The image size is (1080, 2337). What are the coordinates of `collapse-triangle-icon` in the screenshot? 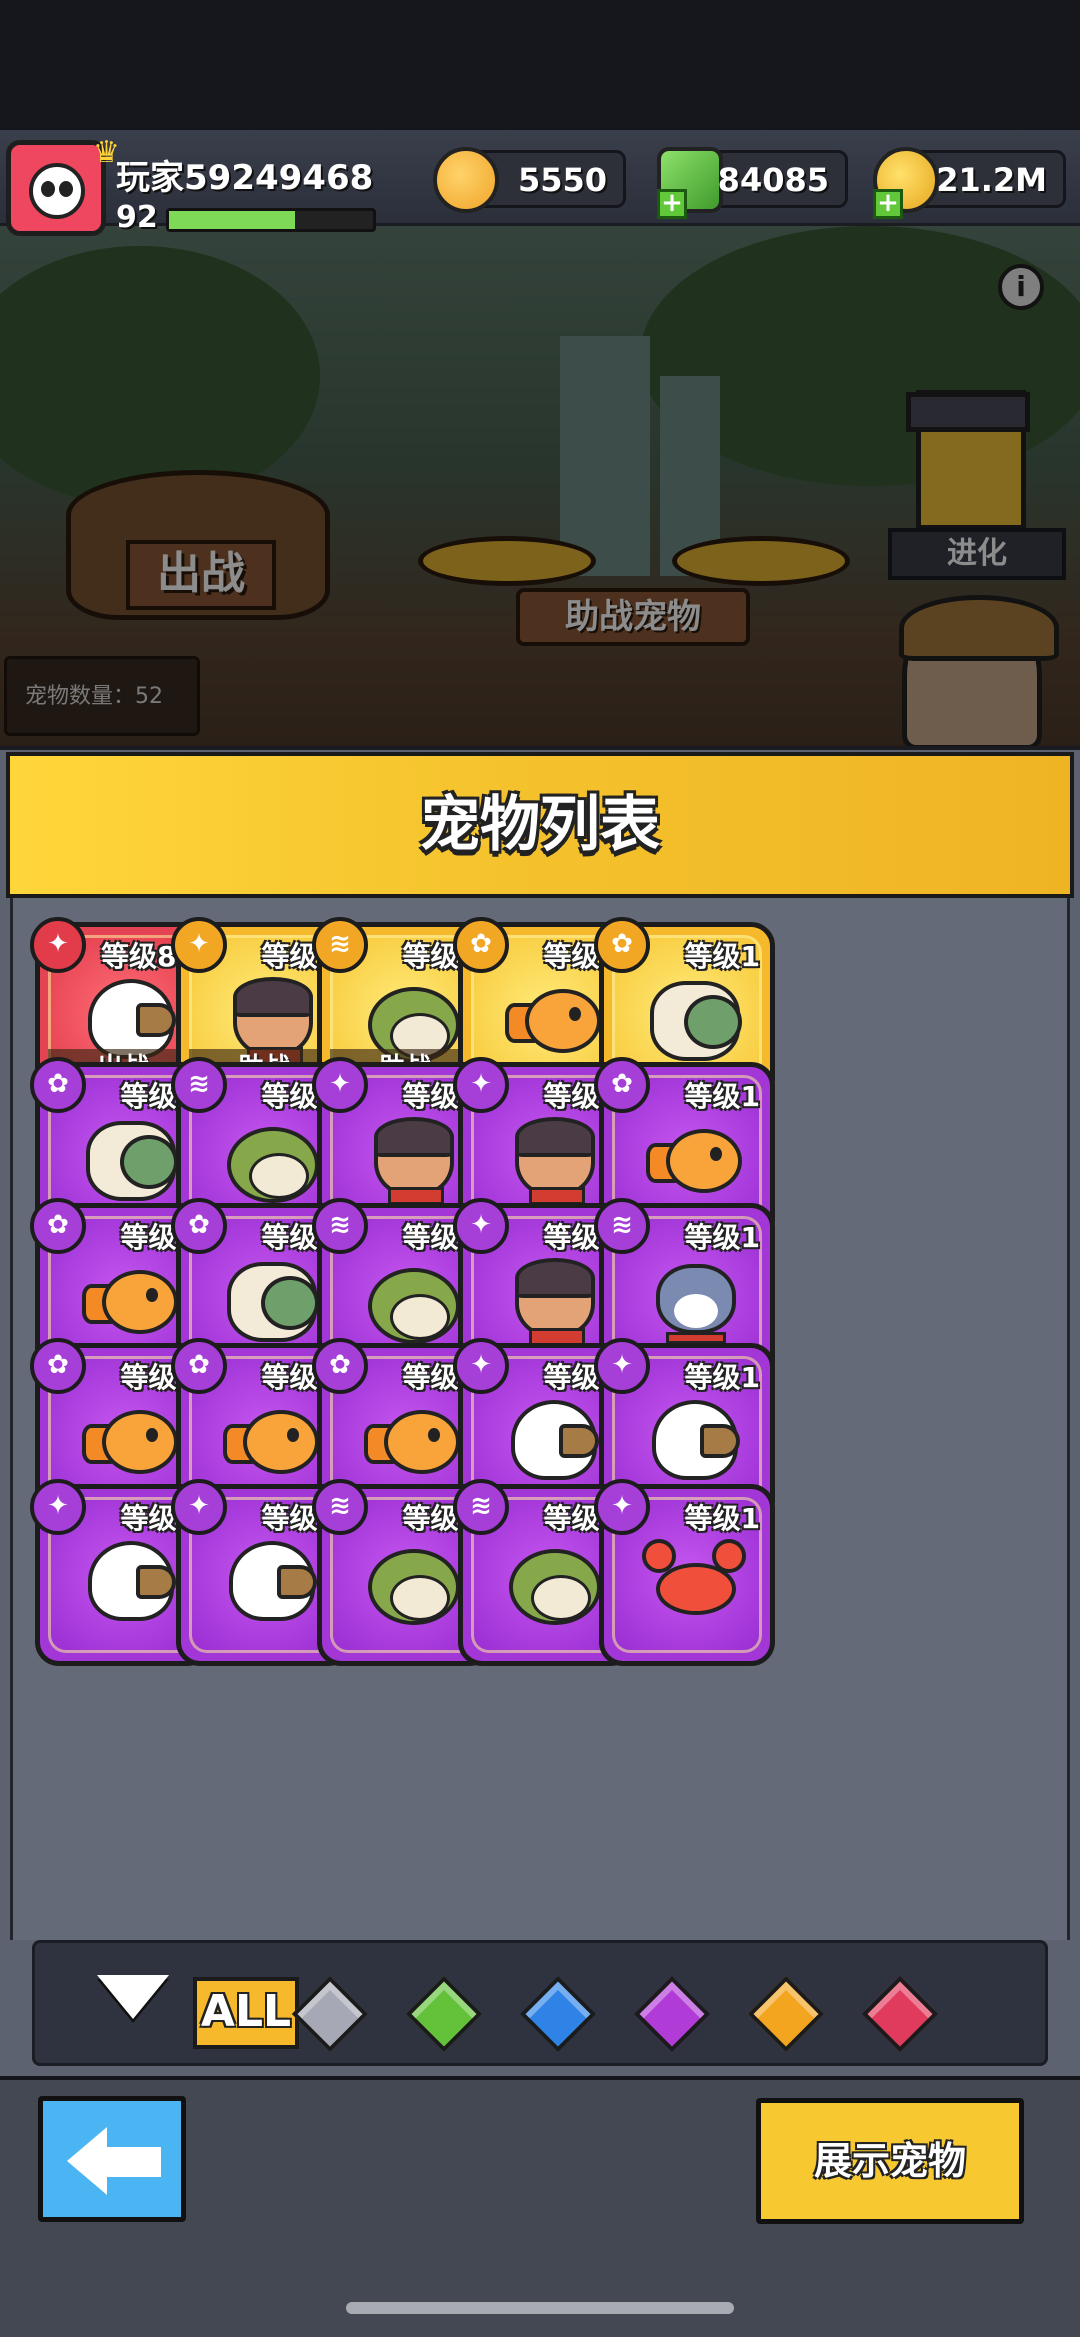 It's located at (133, 1997).